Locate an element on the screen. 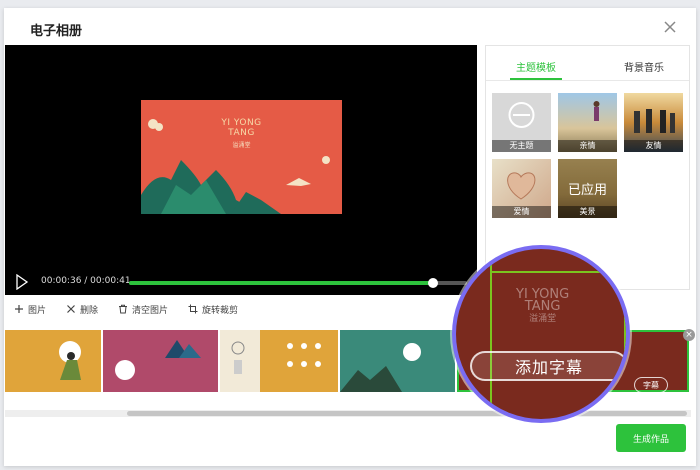  template-no-theme: 无主题 is located at coordinates (521, 122).